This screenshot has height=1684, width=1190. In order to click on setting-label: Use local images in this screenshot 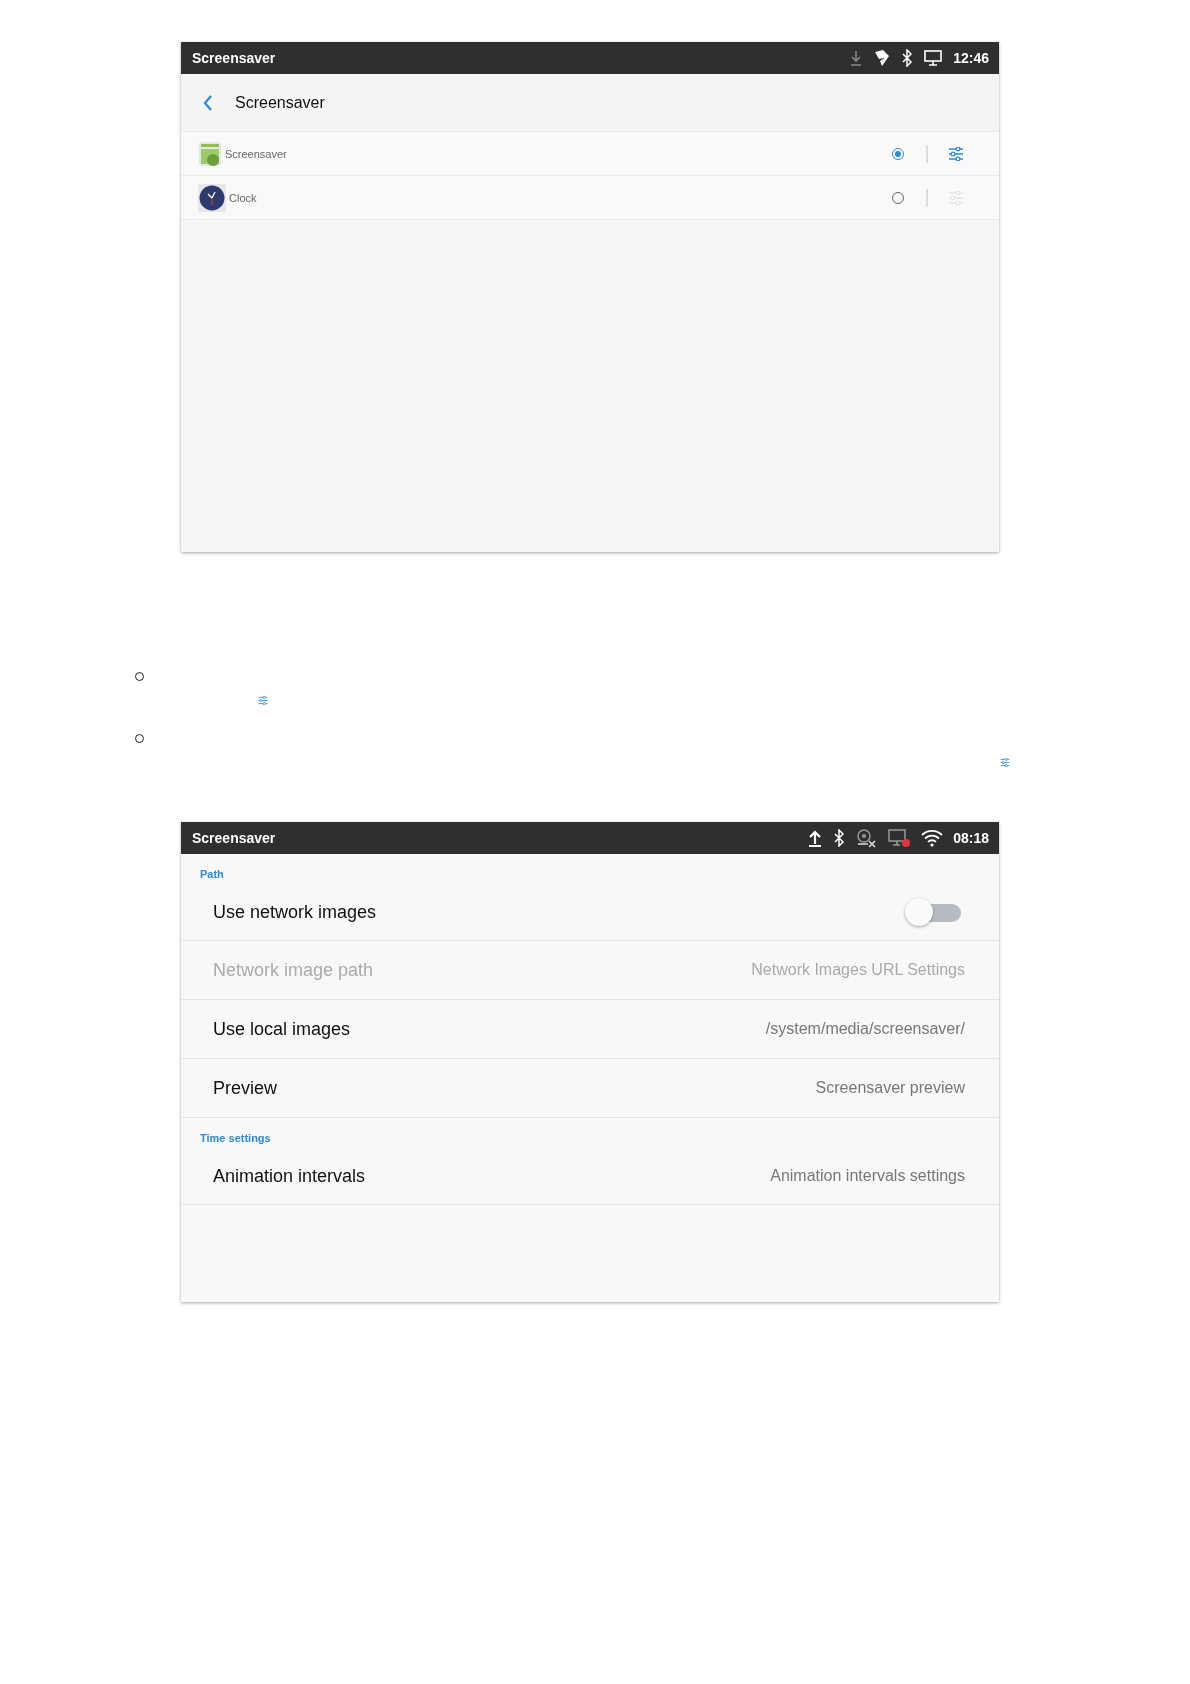, I will do `click(282, 1029)`.